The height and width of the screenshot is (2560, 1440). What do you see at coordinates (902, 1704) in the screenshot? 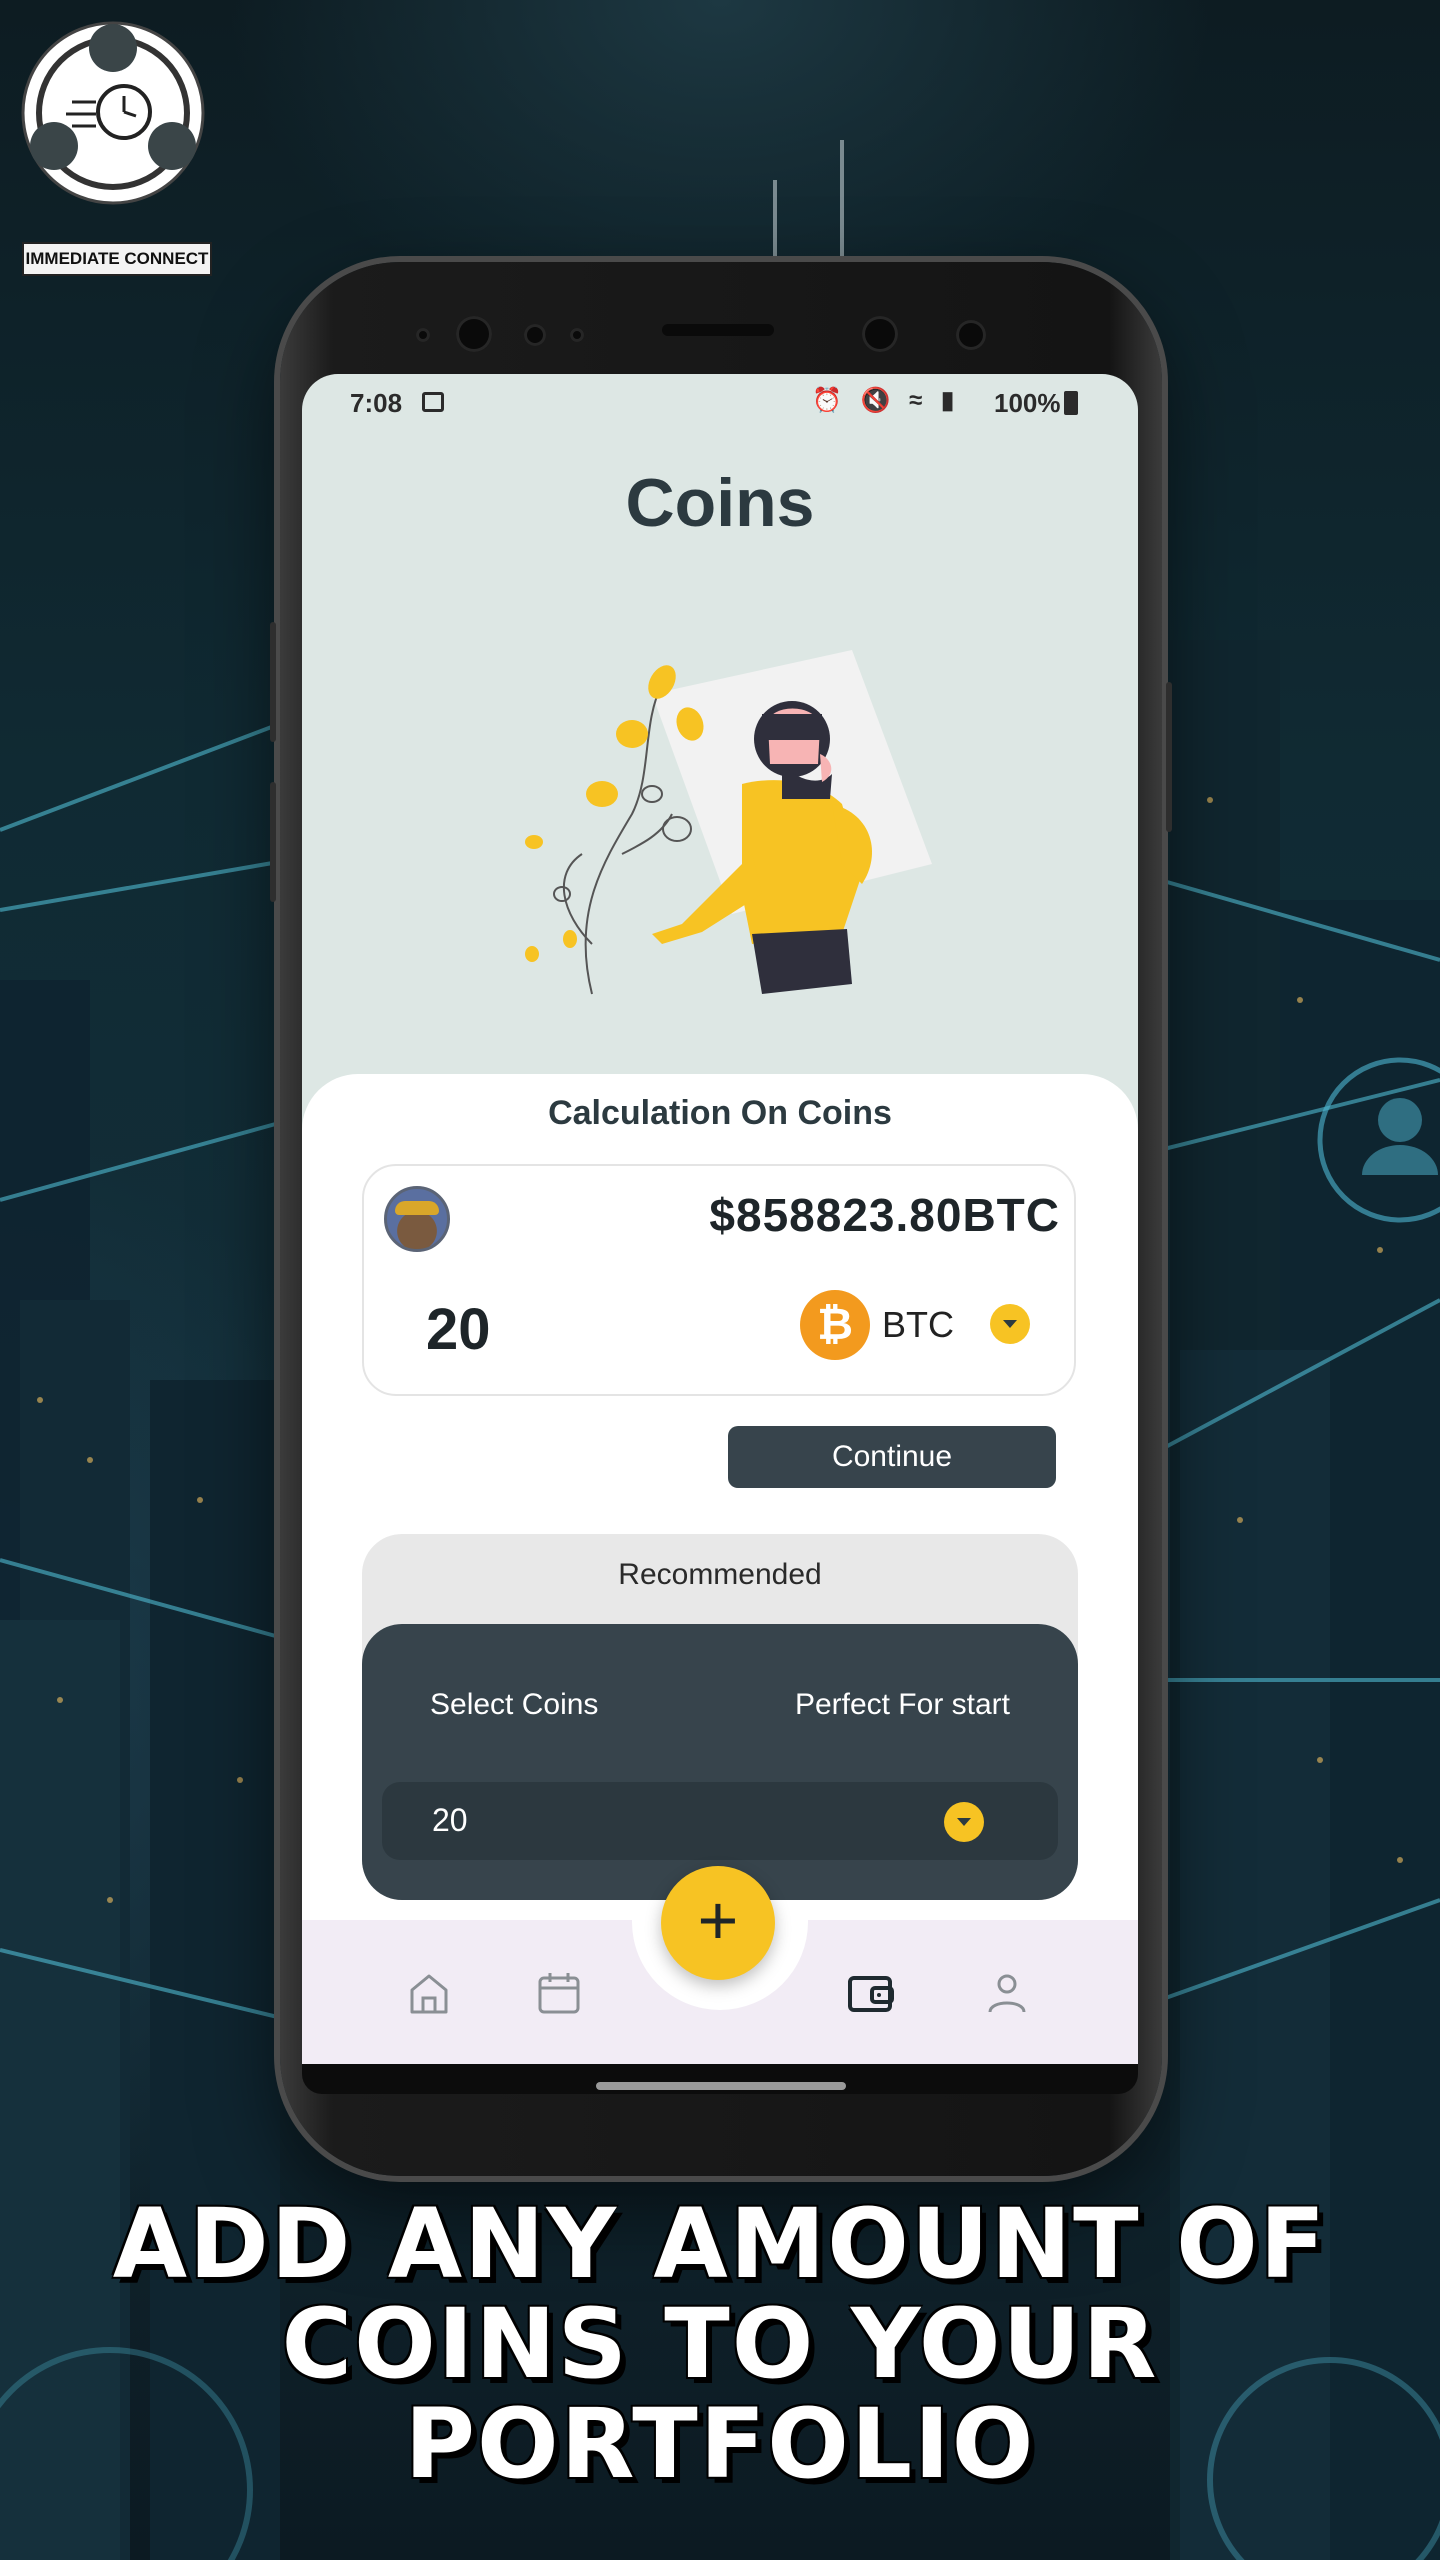
I see `perfect-for-start-label: Perfect For start` at bounding box center [902, 1704].